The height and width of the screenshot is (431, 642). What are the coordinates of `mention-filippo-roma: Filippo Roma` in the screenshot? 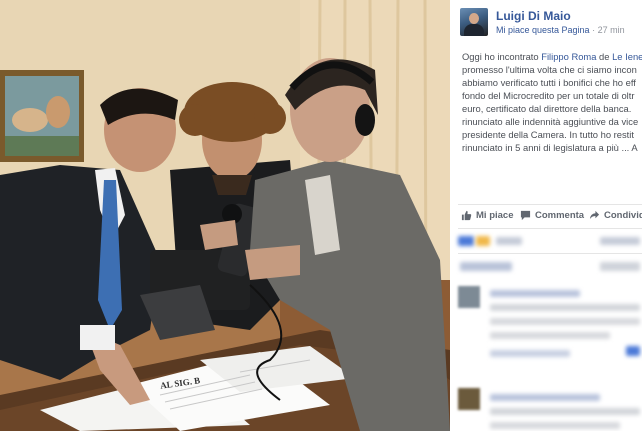 It's located at (568, 56).